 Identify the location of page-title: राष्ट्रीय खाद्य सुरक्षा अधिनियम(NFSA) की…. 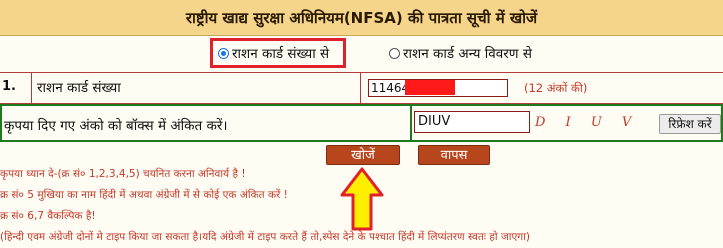
(361, 18).